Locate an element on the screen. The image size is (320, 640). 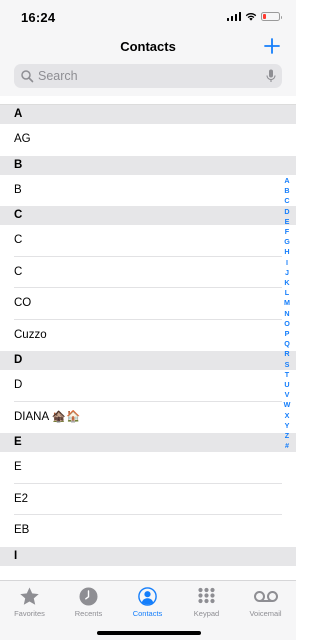
search-bar is located at coordinates (148, 76).